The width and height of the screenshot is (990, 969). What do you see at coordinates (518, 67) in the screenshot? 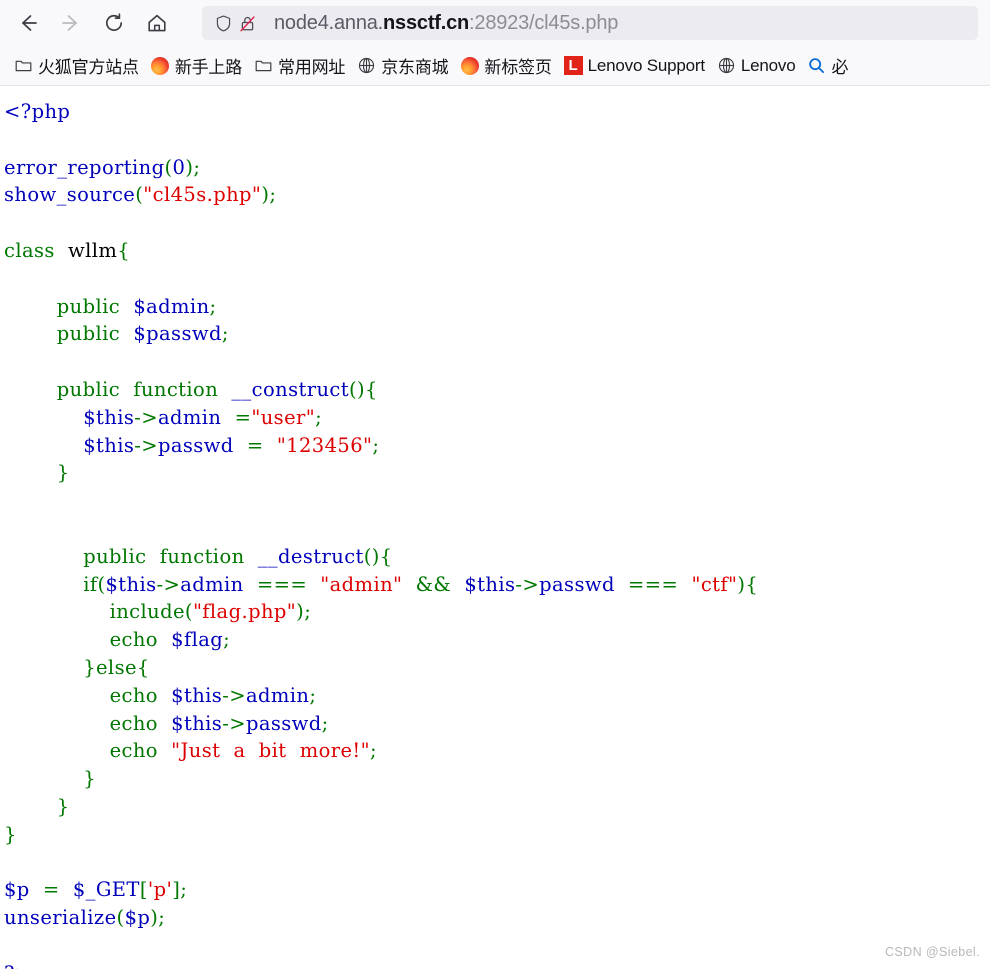
I see `bookmark-label: 新标签页` at bounding box center [518, 67].